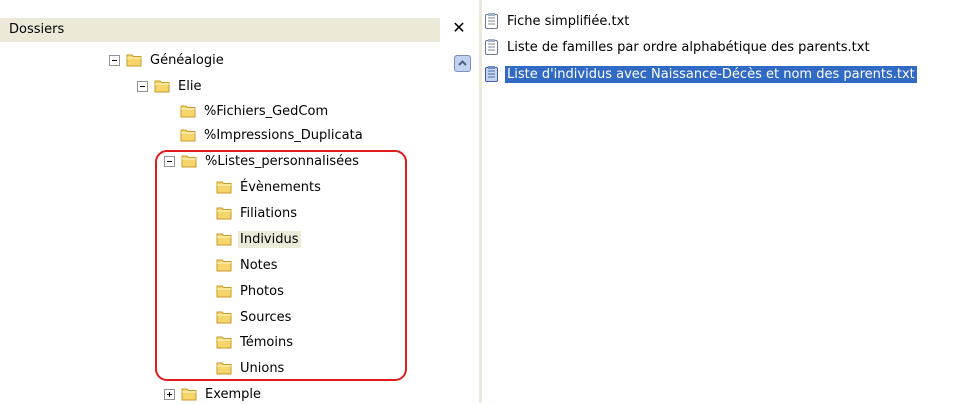 The height and width of the screenshot is (405, 964). I want to click on tree-item-label: Exemple, so click(233, 394).